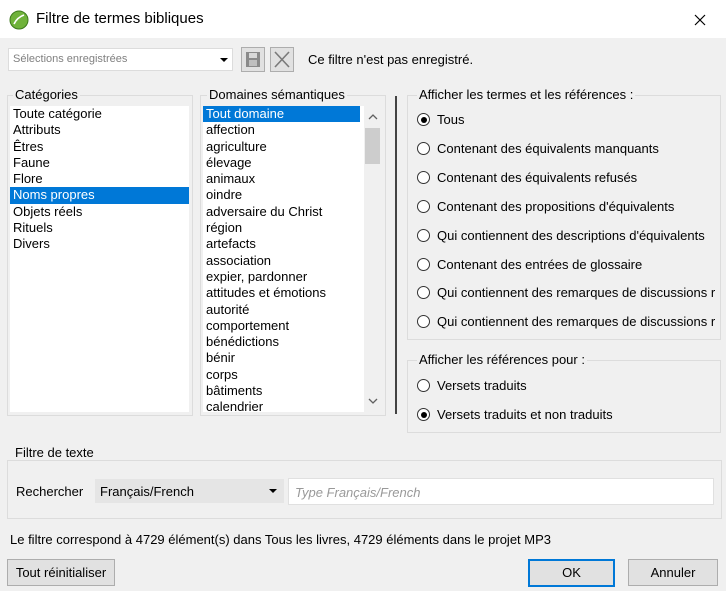 The image size is (726, 591). Describe the element at coordinates (571, 573) in the screenshot. I see `ok-button: OK` at that location.